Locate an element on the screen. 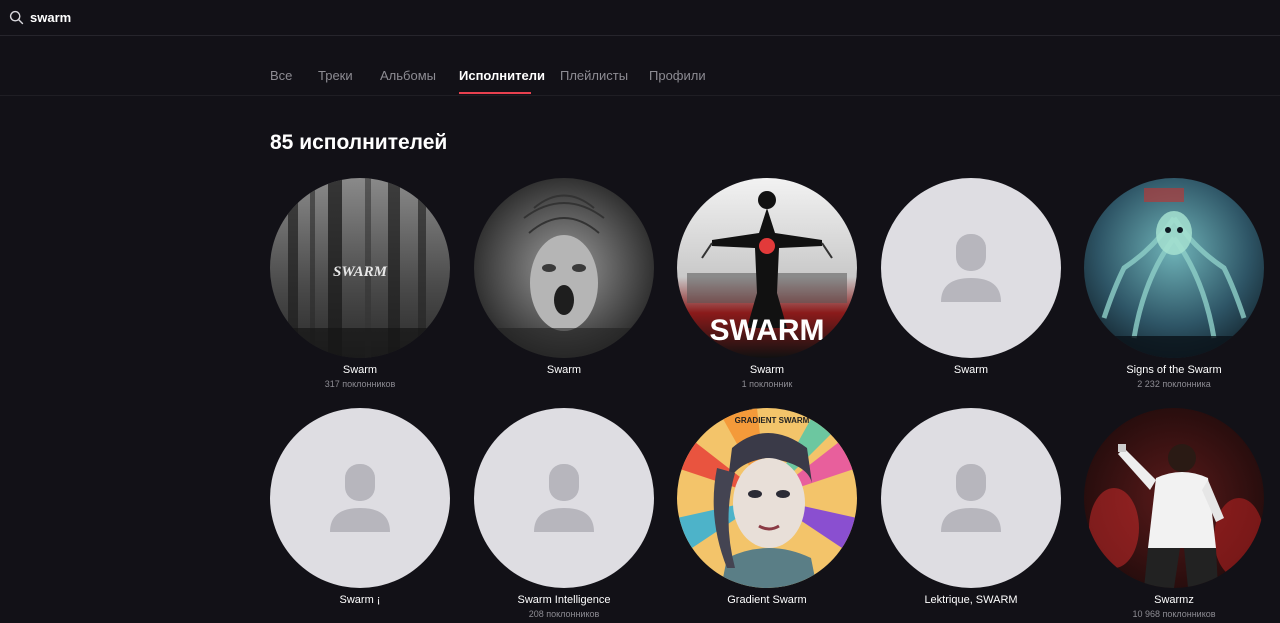 The image size is (1280, 623). artist-card: Lektrique, SWARM is located at coordinates (971, 508).